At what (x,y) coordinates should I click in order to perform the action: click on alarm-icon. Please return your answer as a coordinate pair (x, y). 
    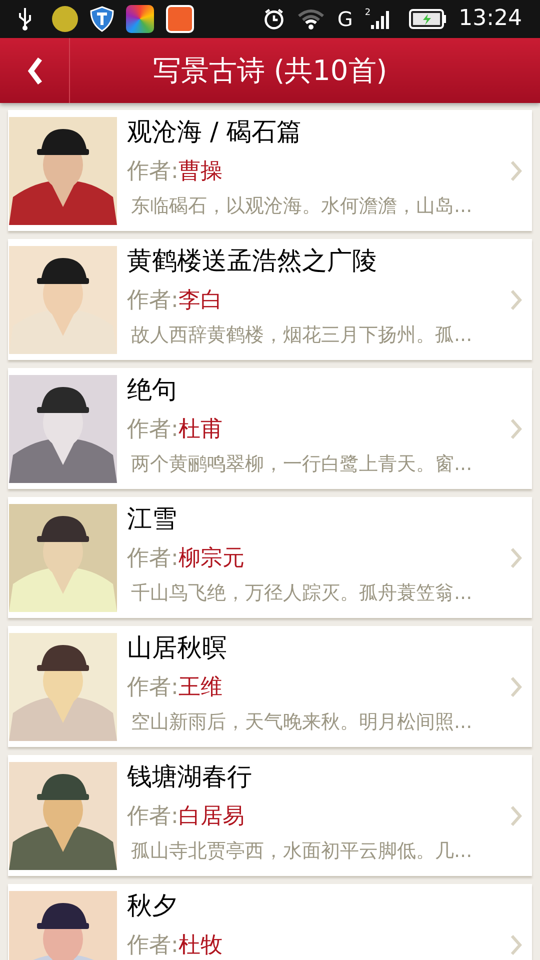
    Looking at the image, I should click on (274, 19).